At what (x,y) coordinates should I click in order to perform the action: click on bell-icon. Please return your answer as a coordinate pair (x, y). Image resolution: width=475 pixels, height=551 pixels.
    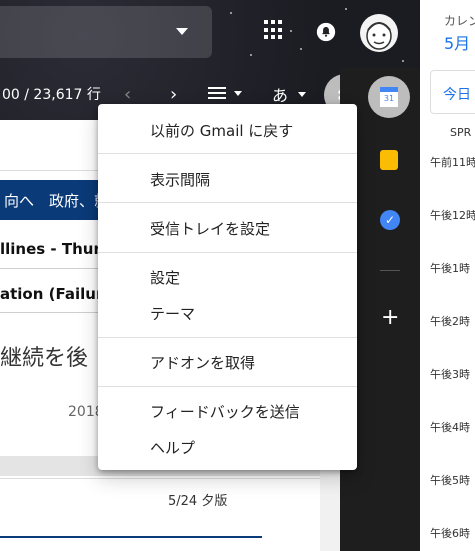
    Looking at the image, I should click on (326, 32).